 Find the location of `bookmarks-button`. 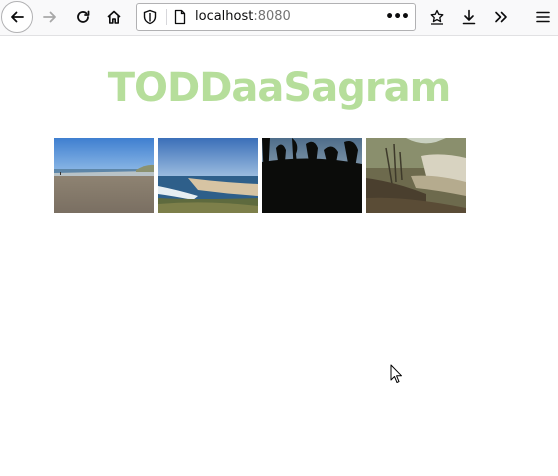

bookmarks-button is located at coordinates (437, 17).